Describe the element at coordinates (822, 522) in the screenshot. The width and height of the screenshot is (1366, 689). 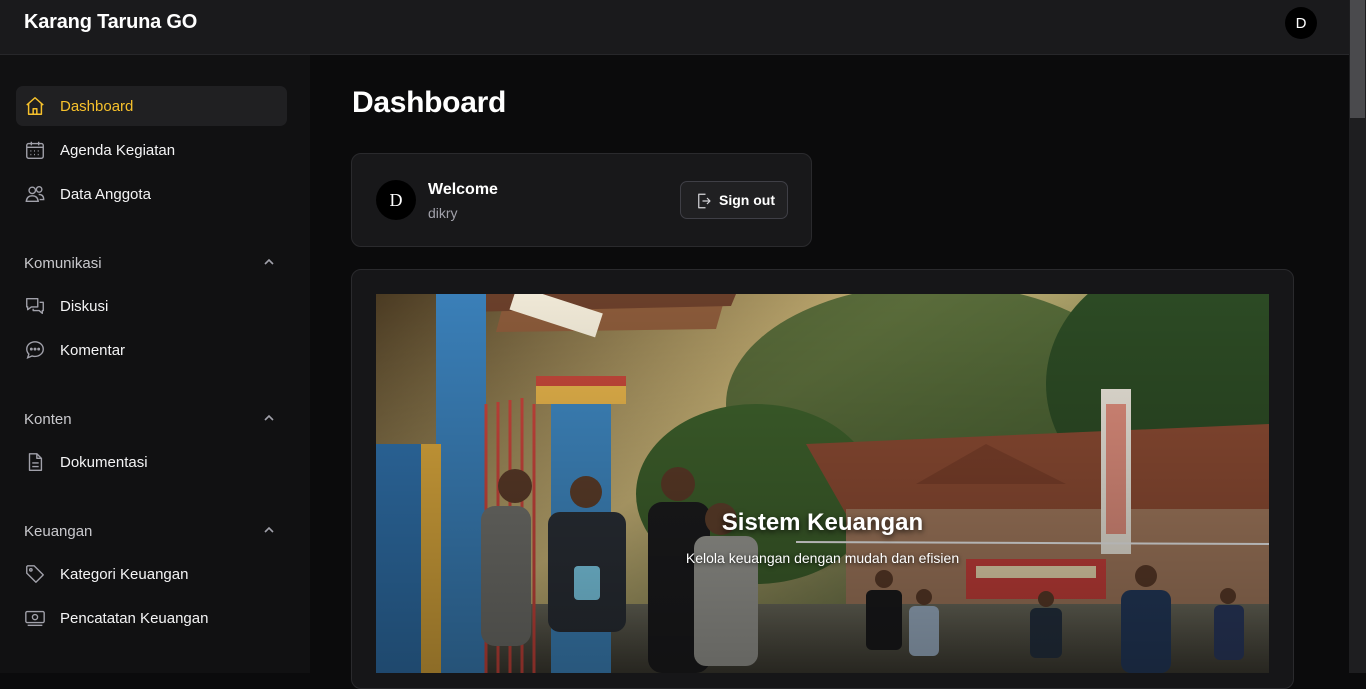
I see `banner-title: Sistem Keuangan` at that location.